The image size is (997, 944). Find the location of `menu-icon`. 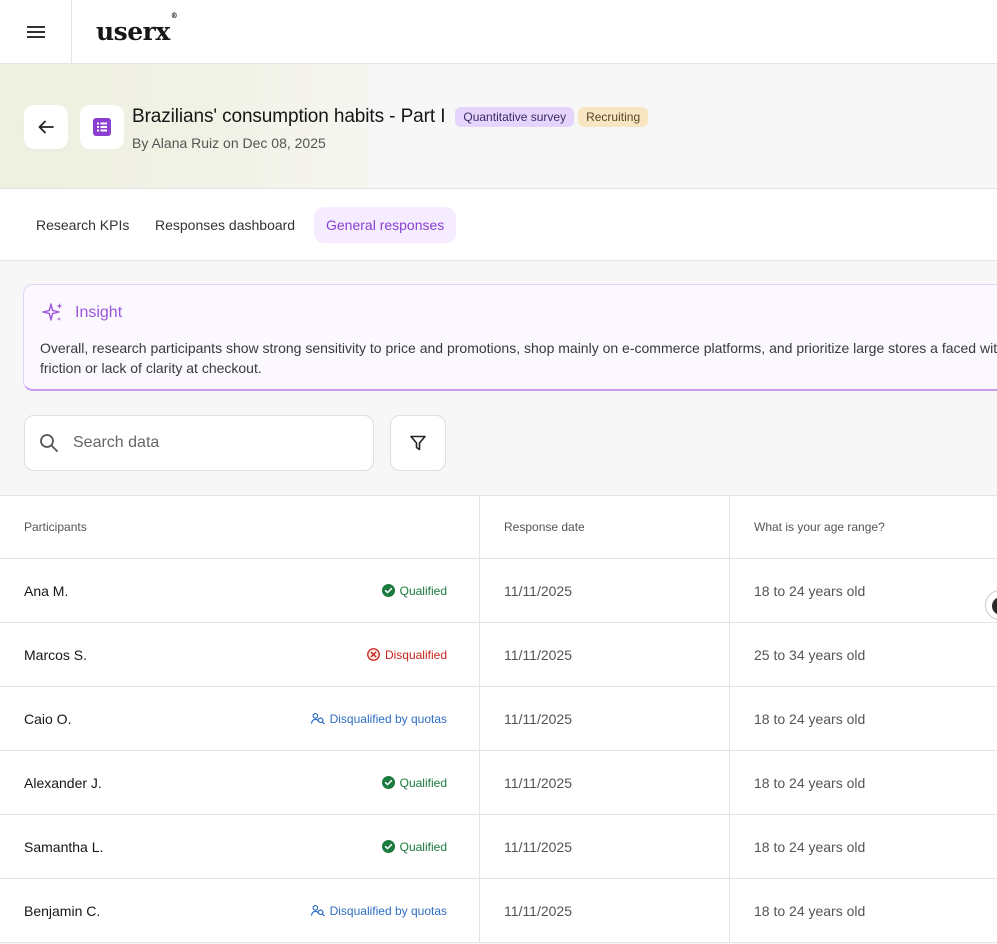

menu-icon is located at coordinates (35, 31).